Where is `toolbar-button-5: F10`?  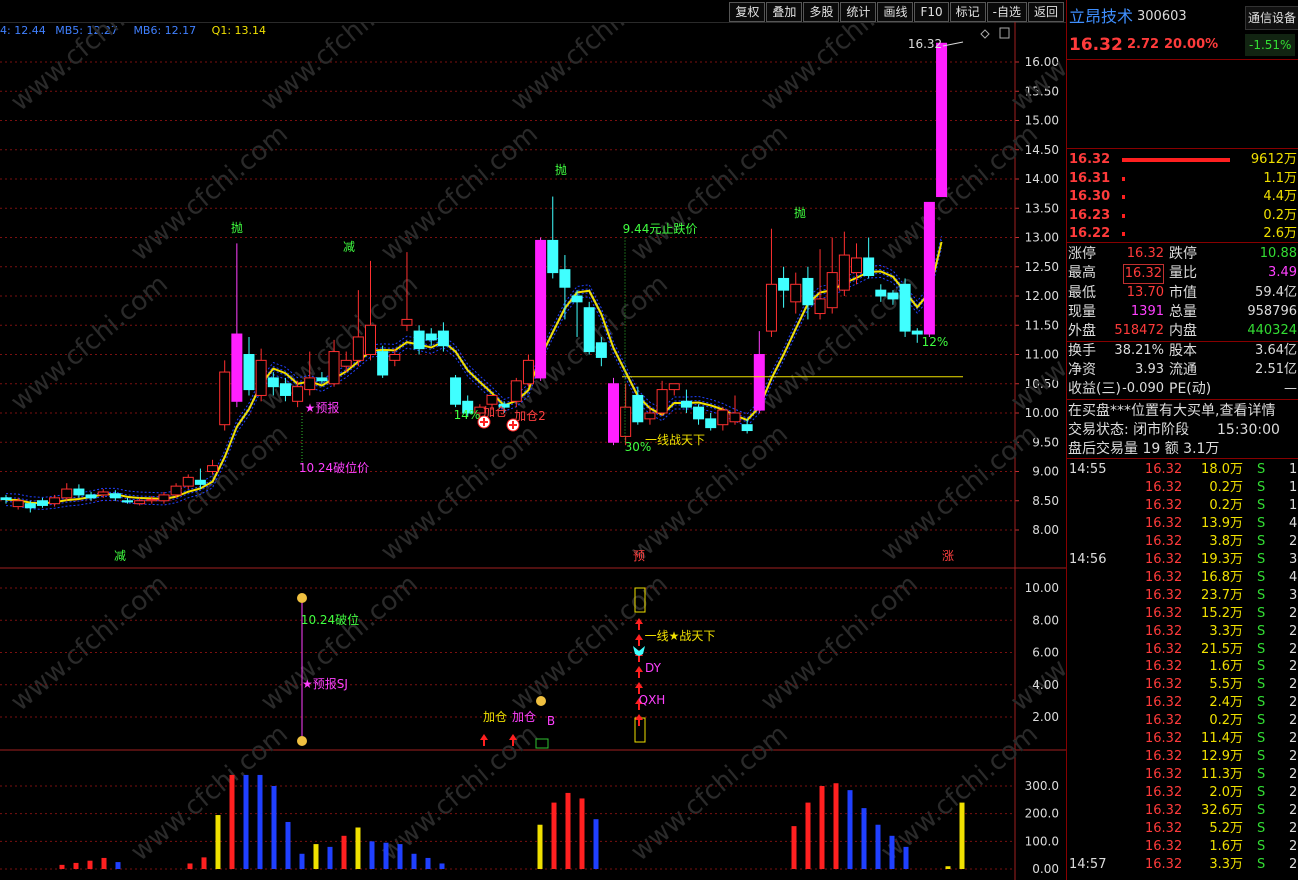
toolbar-button-5: F10 is located at coordinates (931, 12).